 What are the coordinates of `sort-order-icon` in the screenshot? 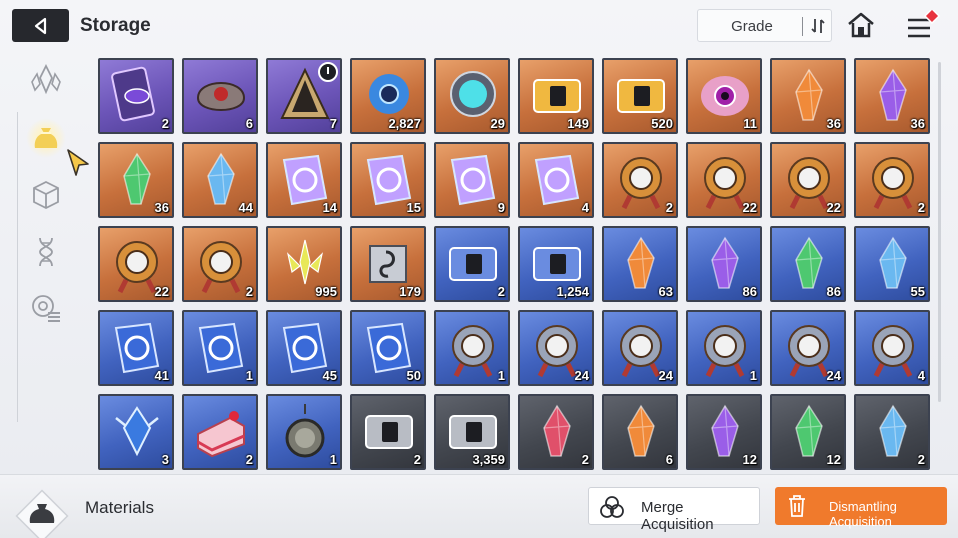 It's located at (818, 26).